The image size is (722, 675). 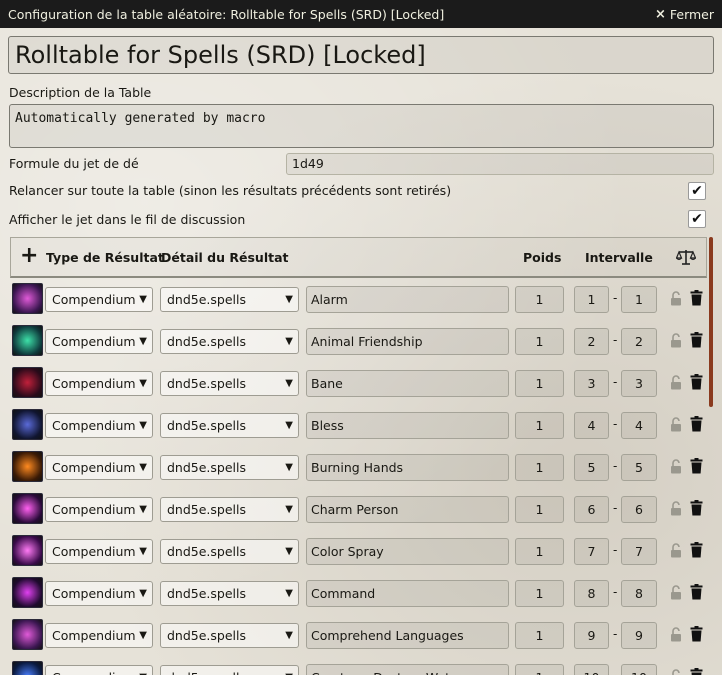 I want to click on replacement-checkbox: ✔, so click(x=697, y=191).